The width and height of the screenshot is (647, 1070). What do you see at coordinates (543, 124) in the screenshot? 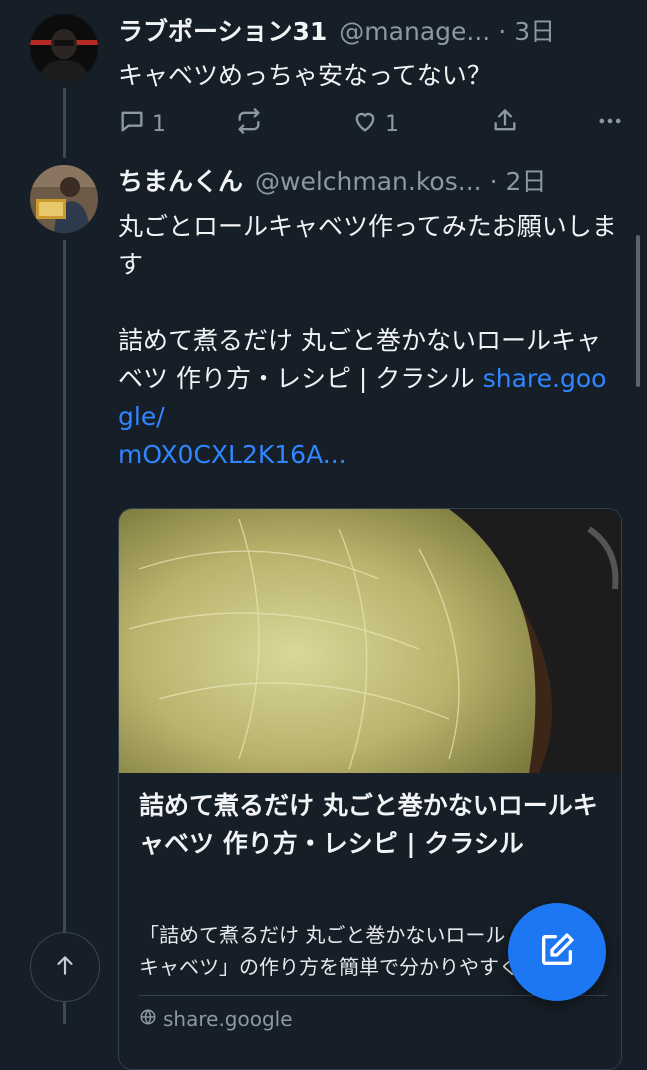
I see `share-button` at bounding box center [543, 124].